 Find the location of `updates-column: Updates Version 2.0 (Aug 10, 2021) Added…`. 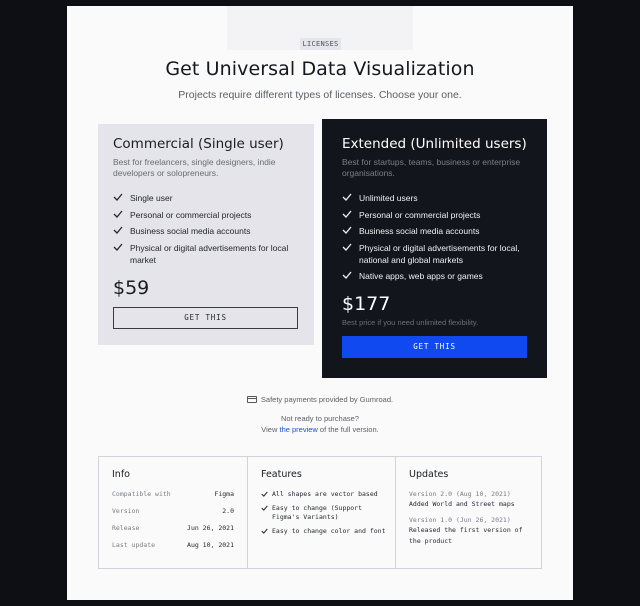

updates-column: Updates Version 2.0 (Aug 10, 2021) Added… is located at coordinates (468, 512).